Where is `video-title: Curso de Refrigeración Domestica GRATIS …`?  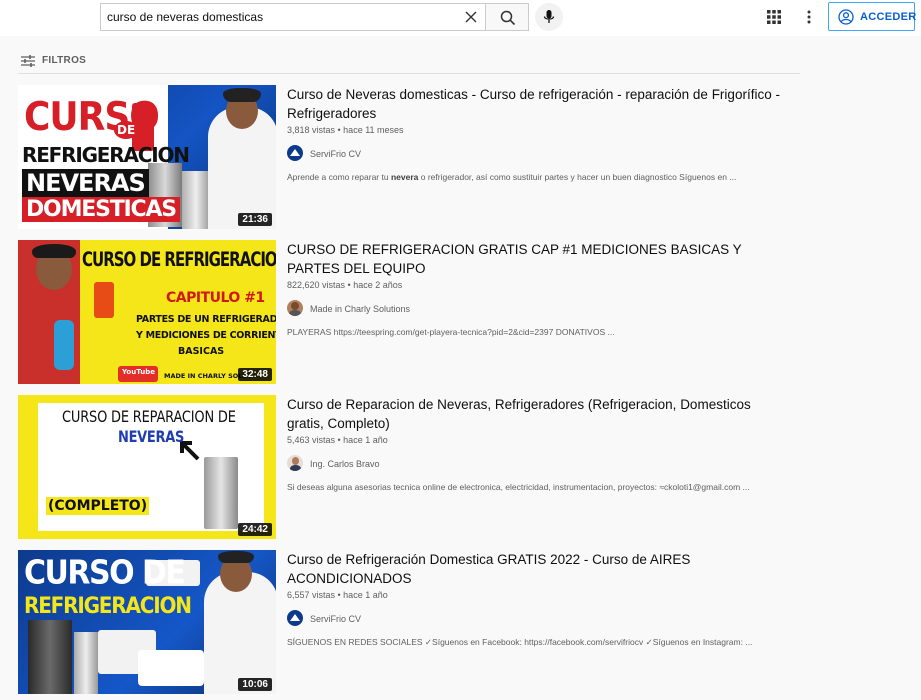
video-title: Curso de Refrigeración Domestica GRATIS … is located at coordinates (537, 569).